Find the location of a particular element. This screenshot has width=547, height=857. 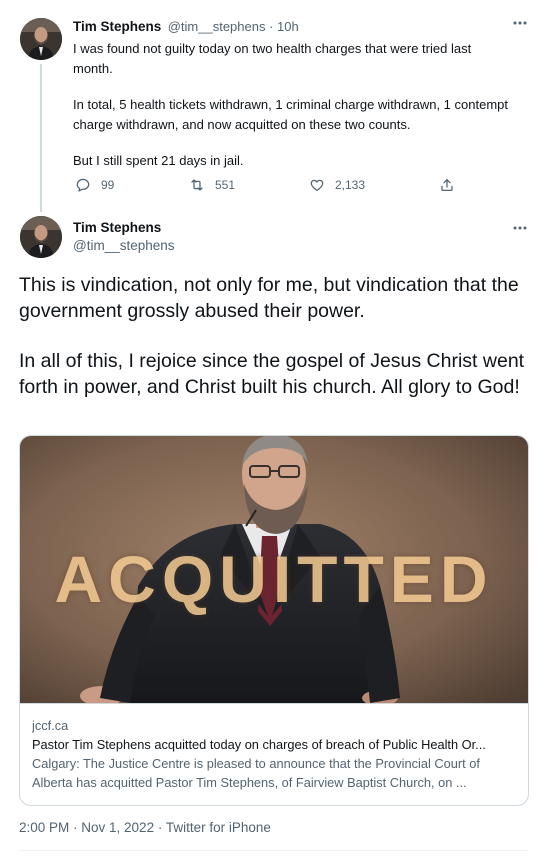

card-domain: jccf.ca is located at coordinates (50, 725).